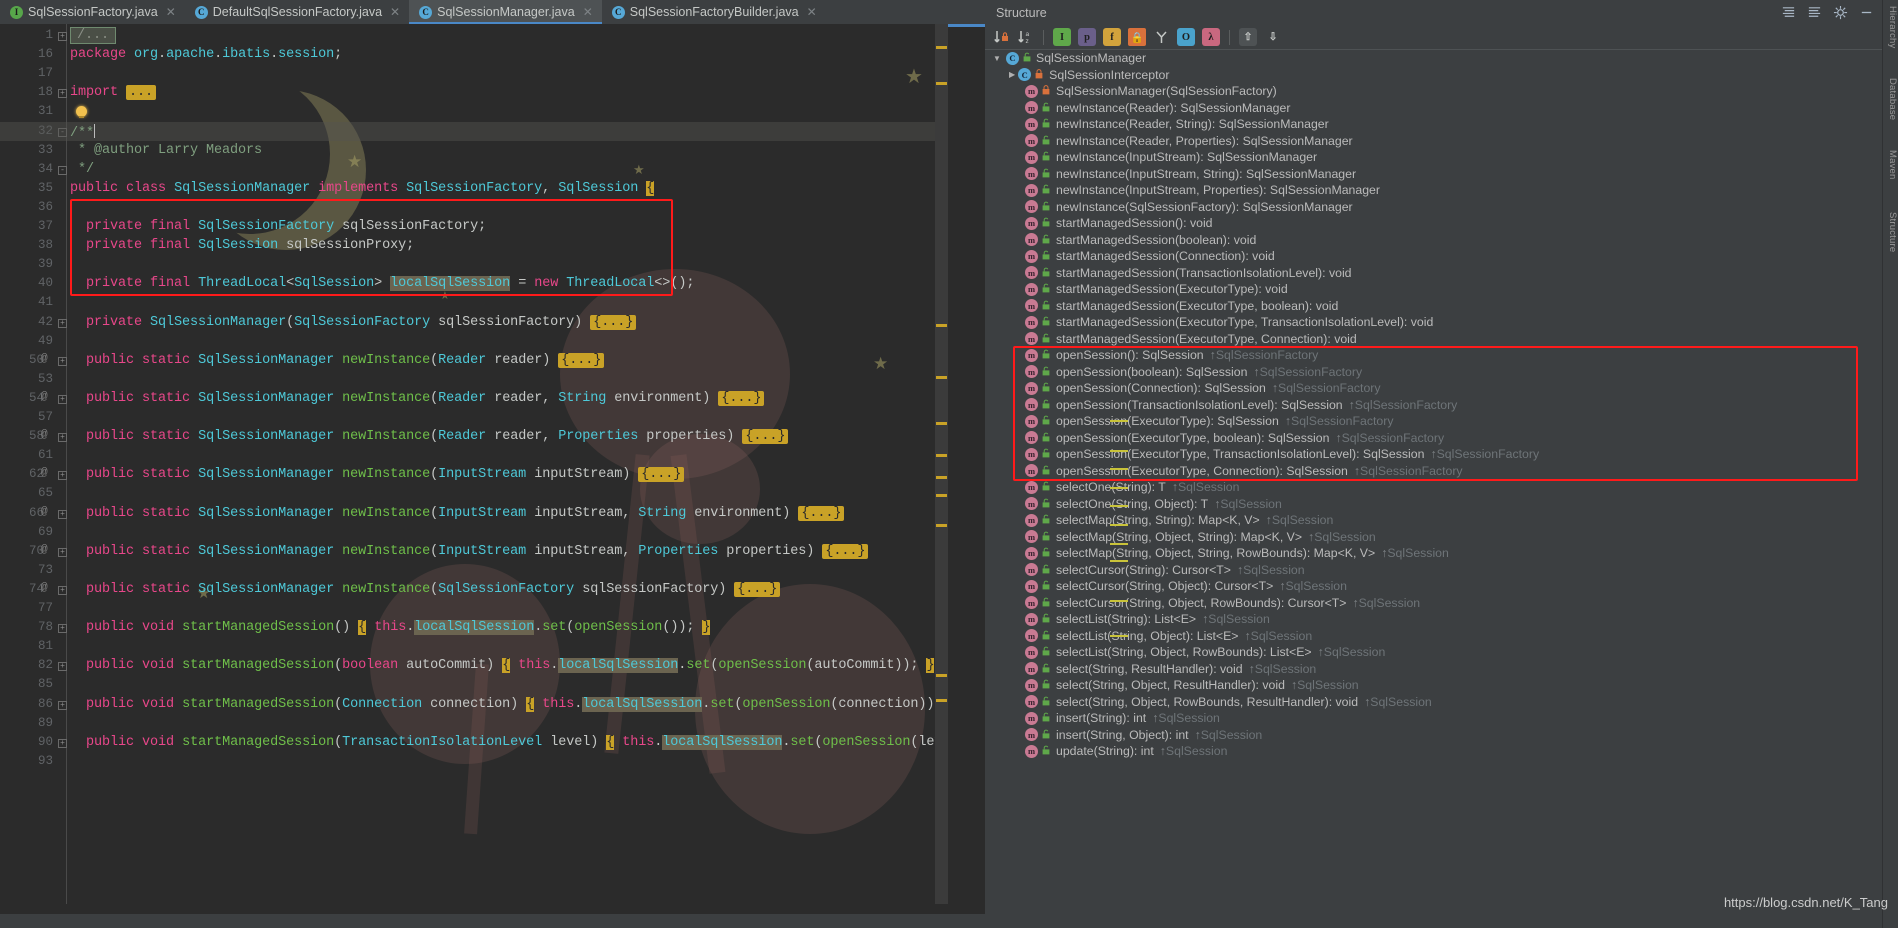  Describe the element at coordinates (997, 58) in the screenshot. I see `chevron-down-icon: ▼` at that location.